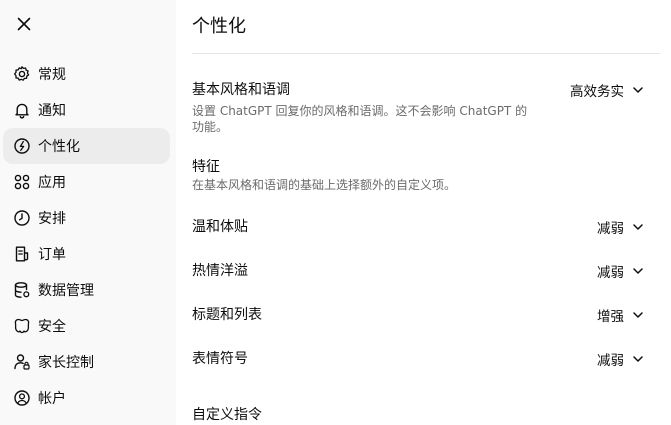  Describe the element at coordinates (22, 398) in the screenshot. I see `account-icon` at that location.